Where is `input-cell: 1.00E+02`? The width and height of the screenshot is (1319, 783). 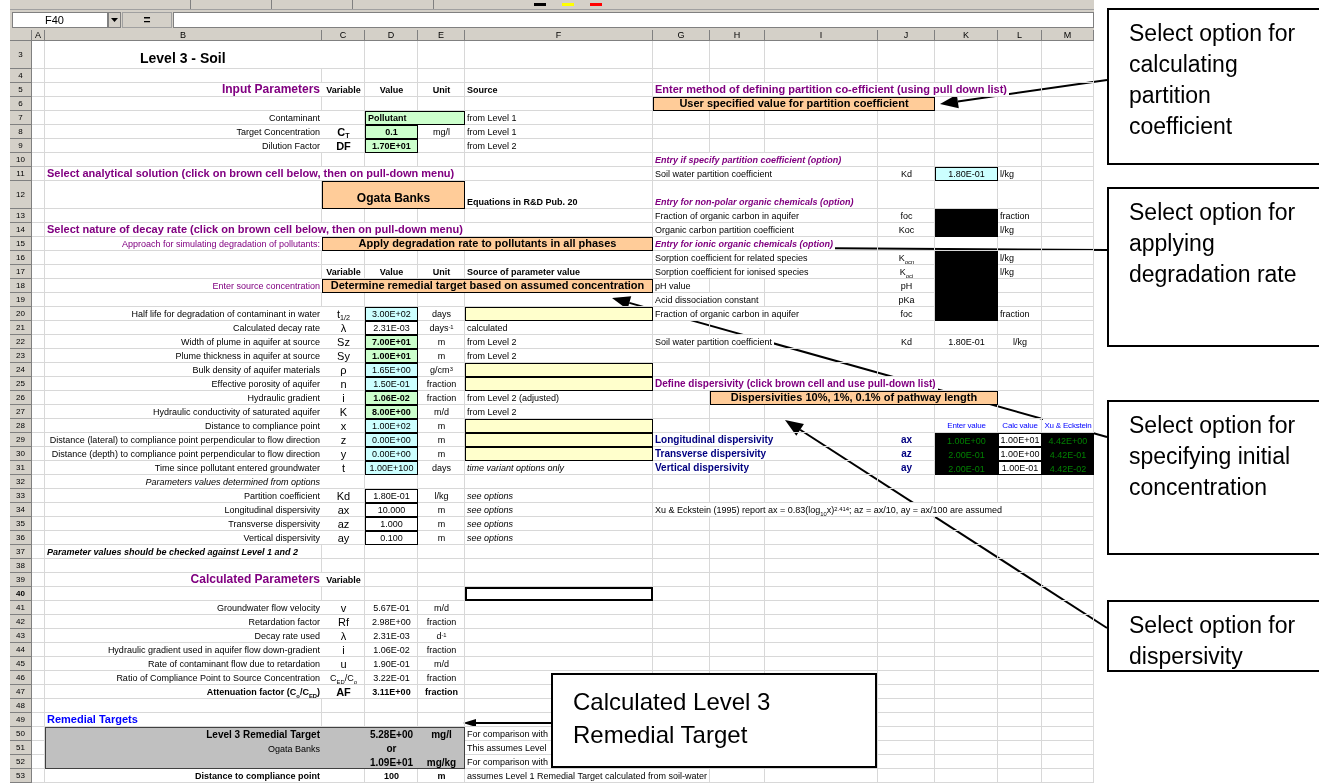 input-cell: 1.00E+02 is located at coordinates (391, 426).